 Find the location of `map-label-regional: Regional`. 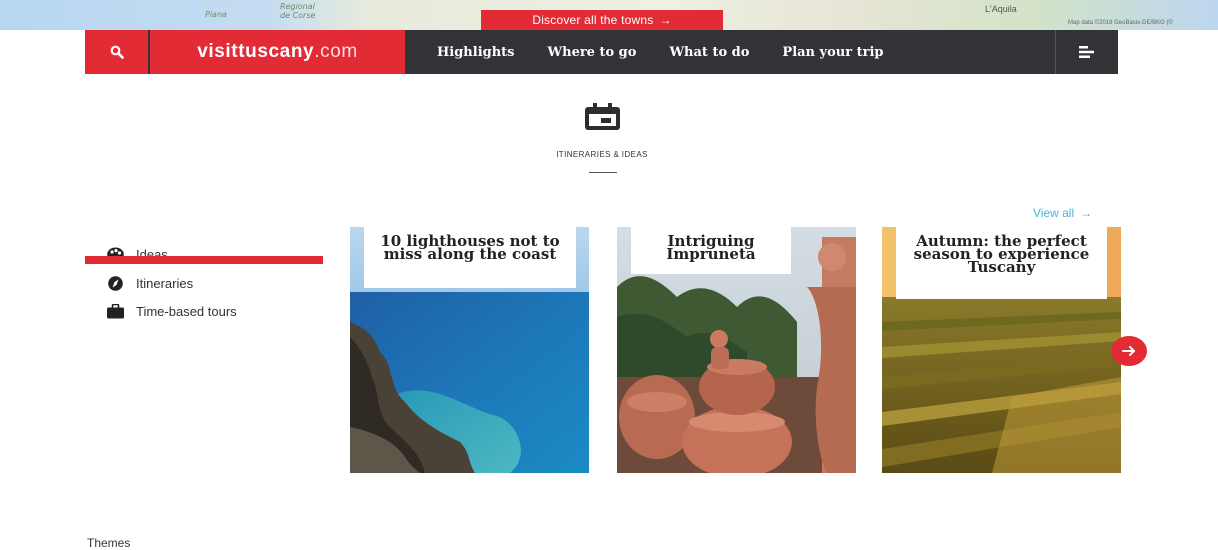

map-label-regional: Regional is located at coordinates (297, 6).